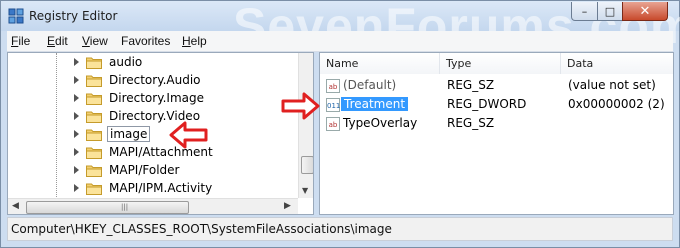 The width and height of the screenshot is (680, 248). Describe the element at coordinates (16, 16) in the screenshot. I see `registry-editor-app-icon` at that location.